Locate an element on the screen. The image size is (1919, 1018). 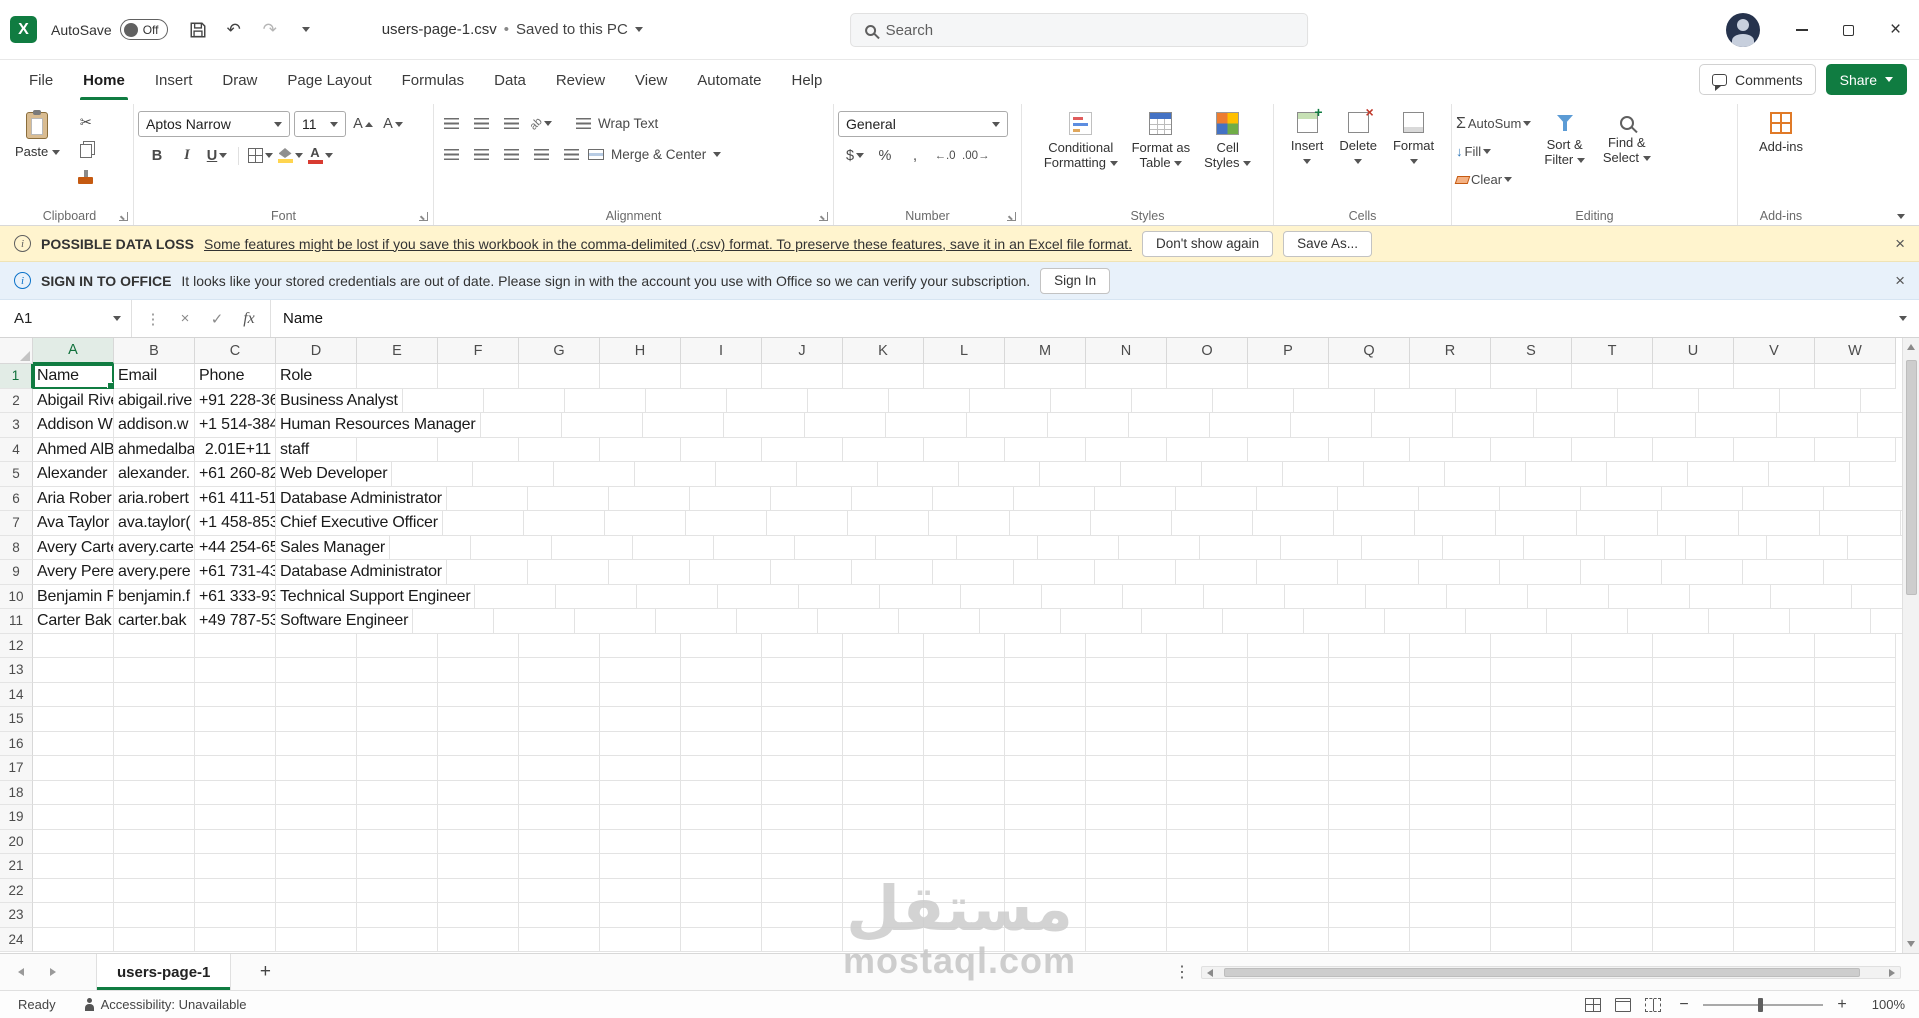
cell-D8: Sales Manager is located at coordinates (333, 547).